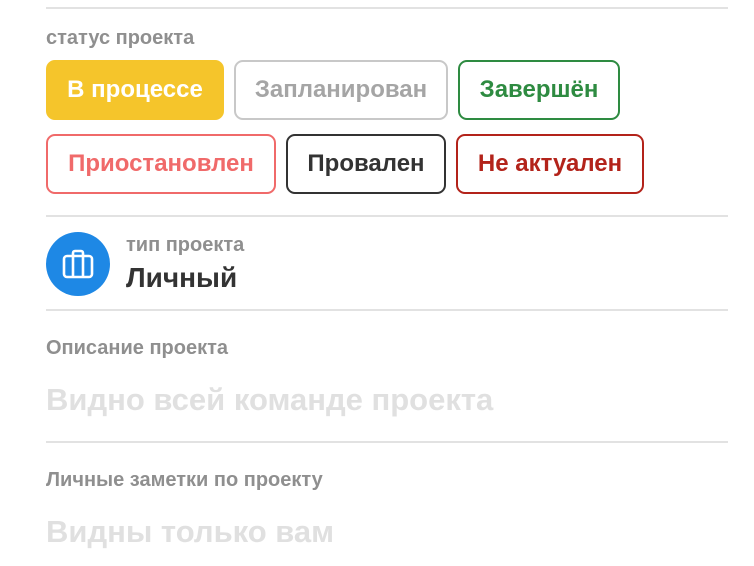  Describe the element at coordinates (161, 164) in the screenshot. I see `status-chip-paused: Приостановлен` at that location.